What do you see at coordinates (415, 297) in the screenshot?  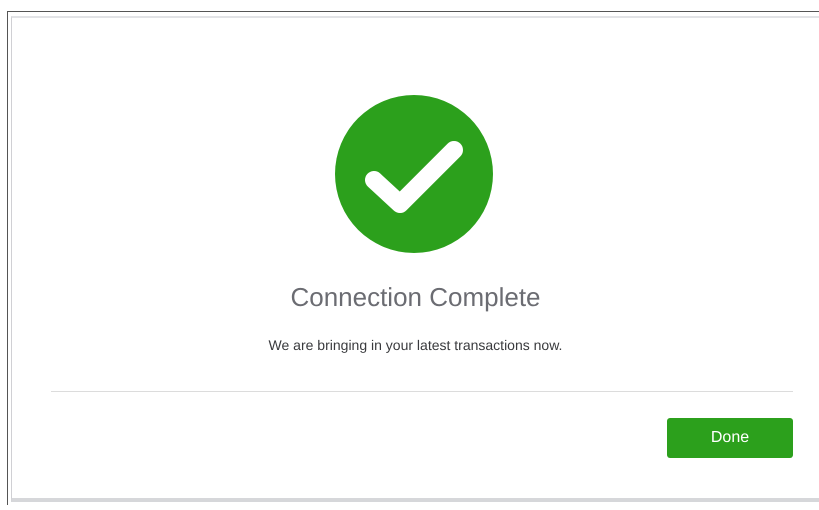 I see `dialog-title: Connection Complete` at bounding box center [415, 297].